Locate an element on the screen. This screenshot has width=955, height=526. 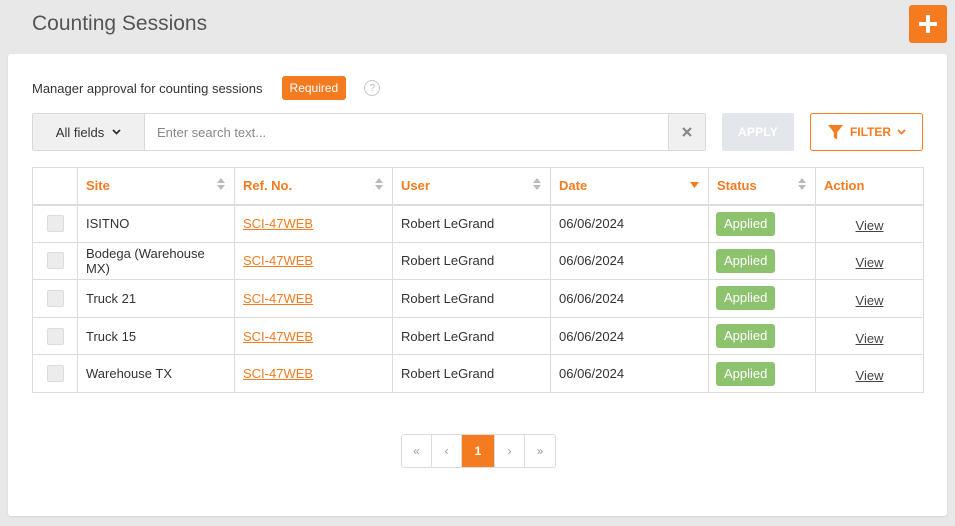
column-header-ref-no: Ref. No. is located at coordinates (313, 186).